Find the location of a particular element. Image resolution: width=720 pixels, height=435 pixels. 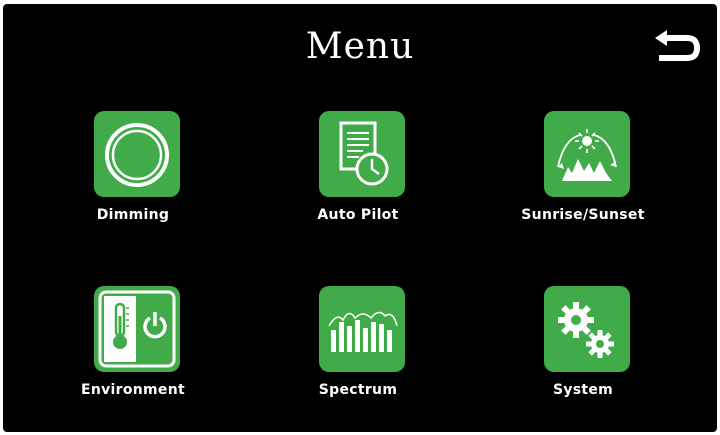

dimming-tile is located at coordinates (137, 154).